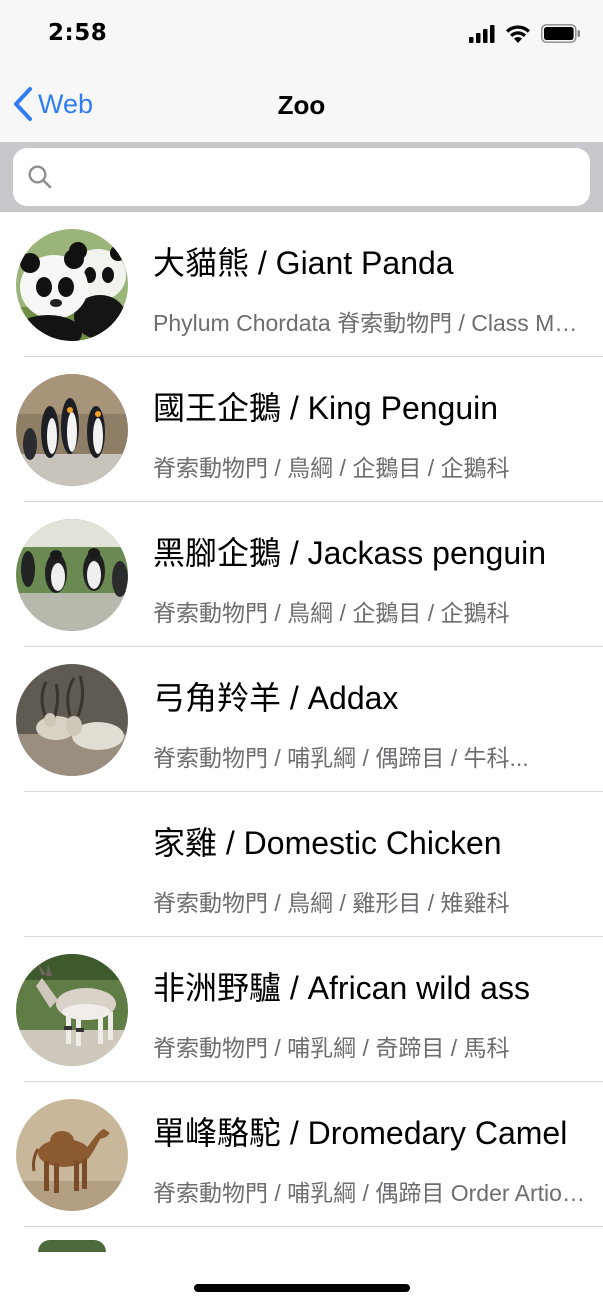 The image size is (603, 1304). What do you see at coordinates (331, 903) in the screenshot?
I see `list-item-subtitle: 脊索動物門 / 鳥綱 / 雞形目 / 雉雞科` at bounding box center [331, 903].